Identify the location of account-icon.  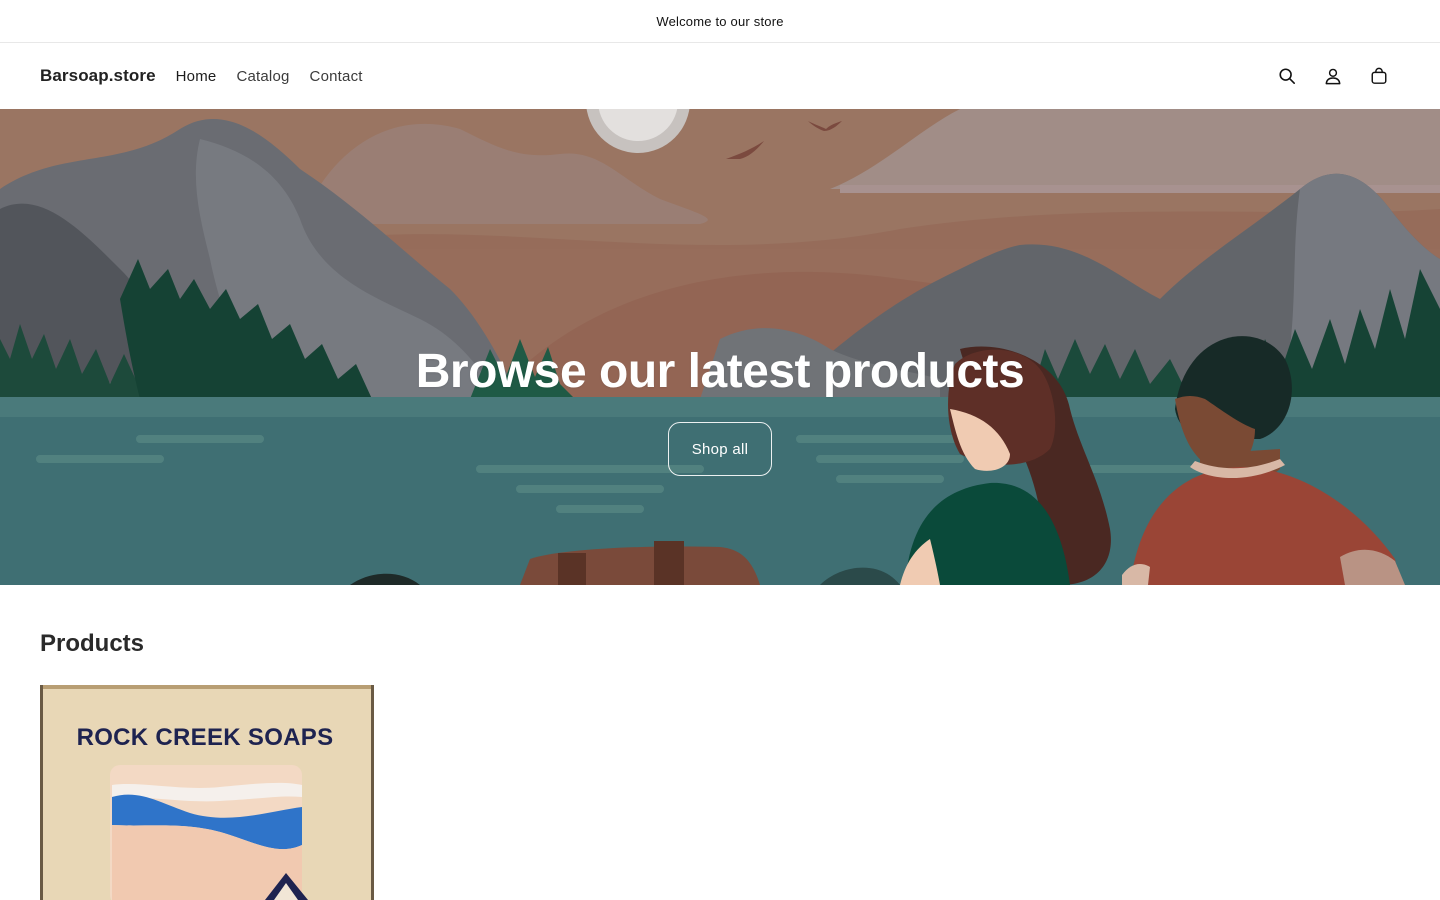
(1333, 76).